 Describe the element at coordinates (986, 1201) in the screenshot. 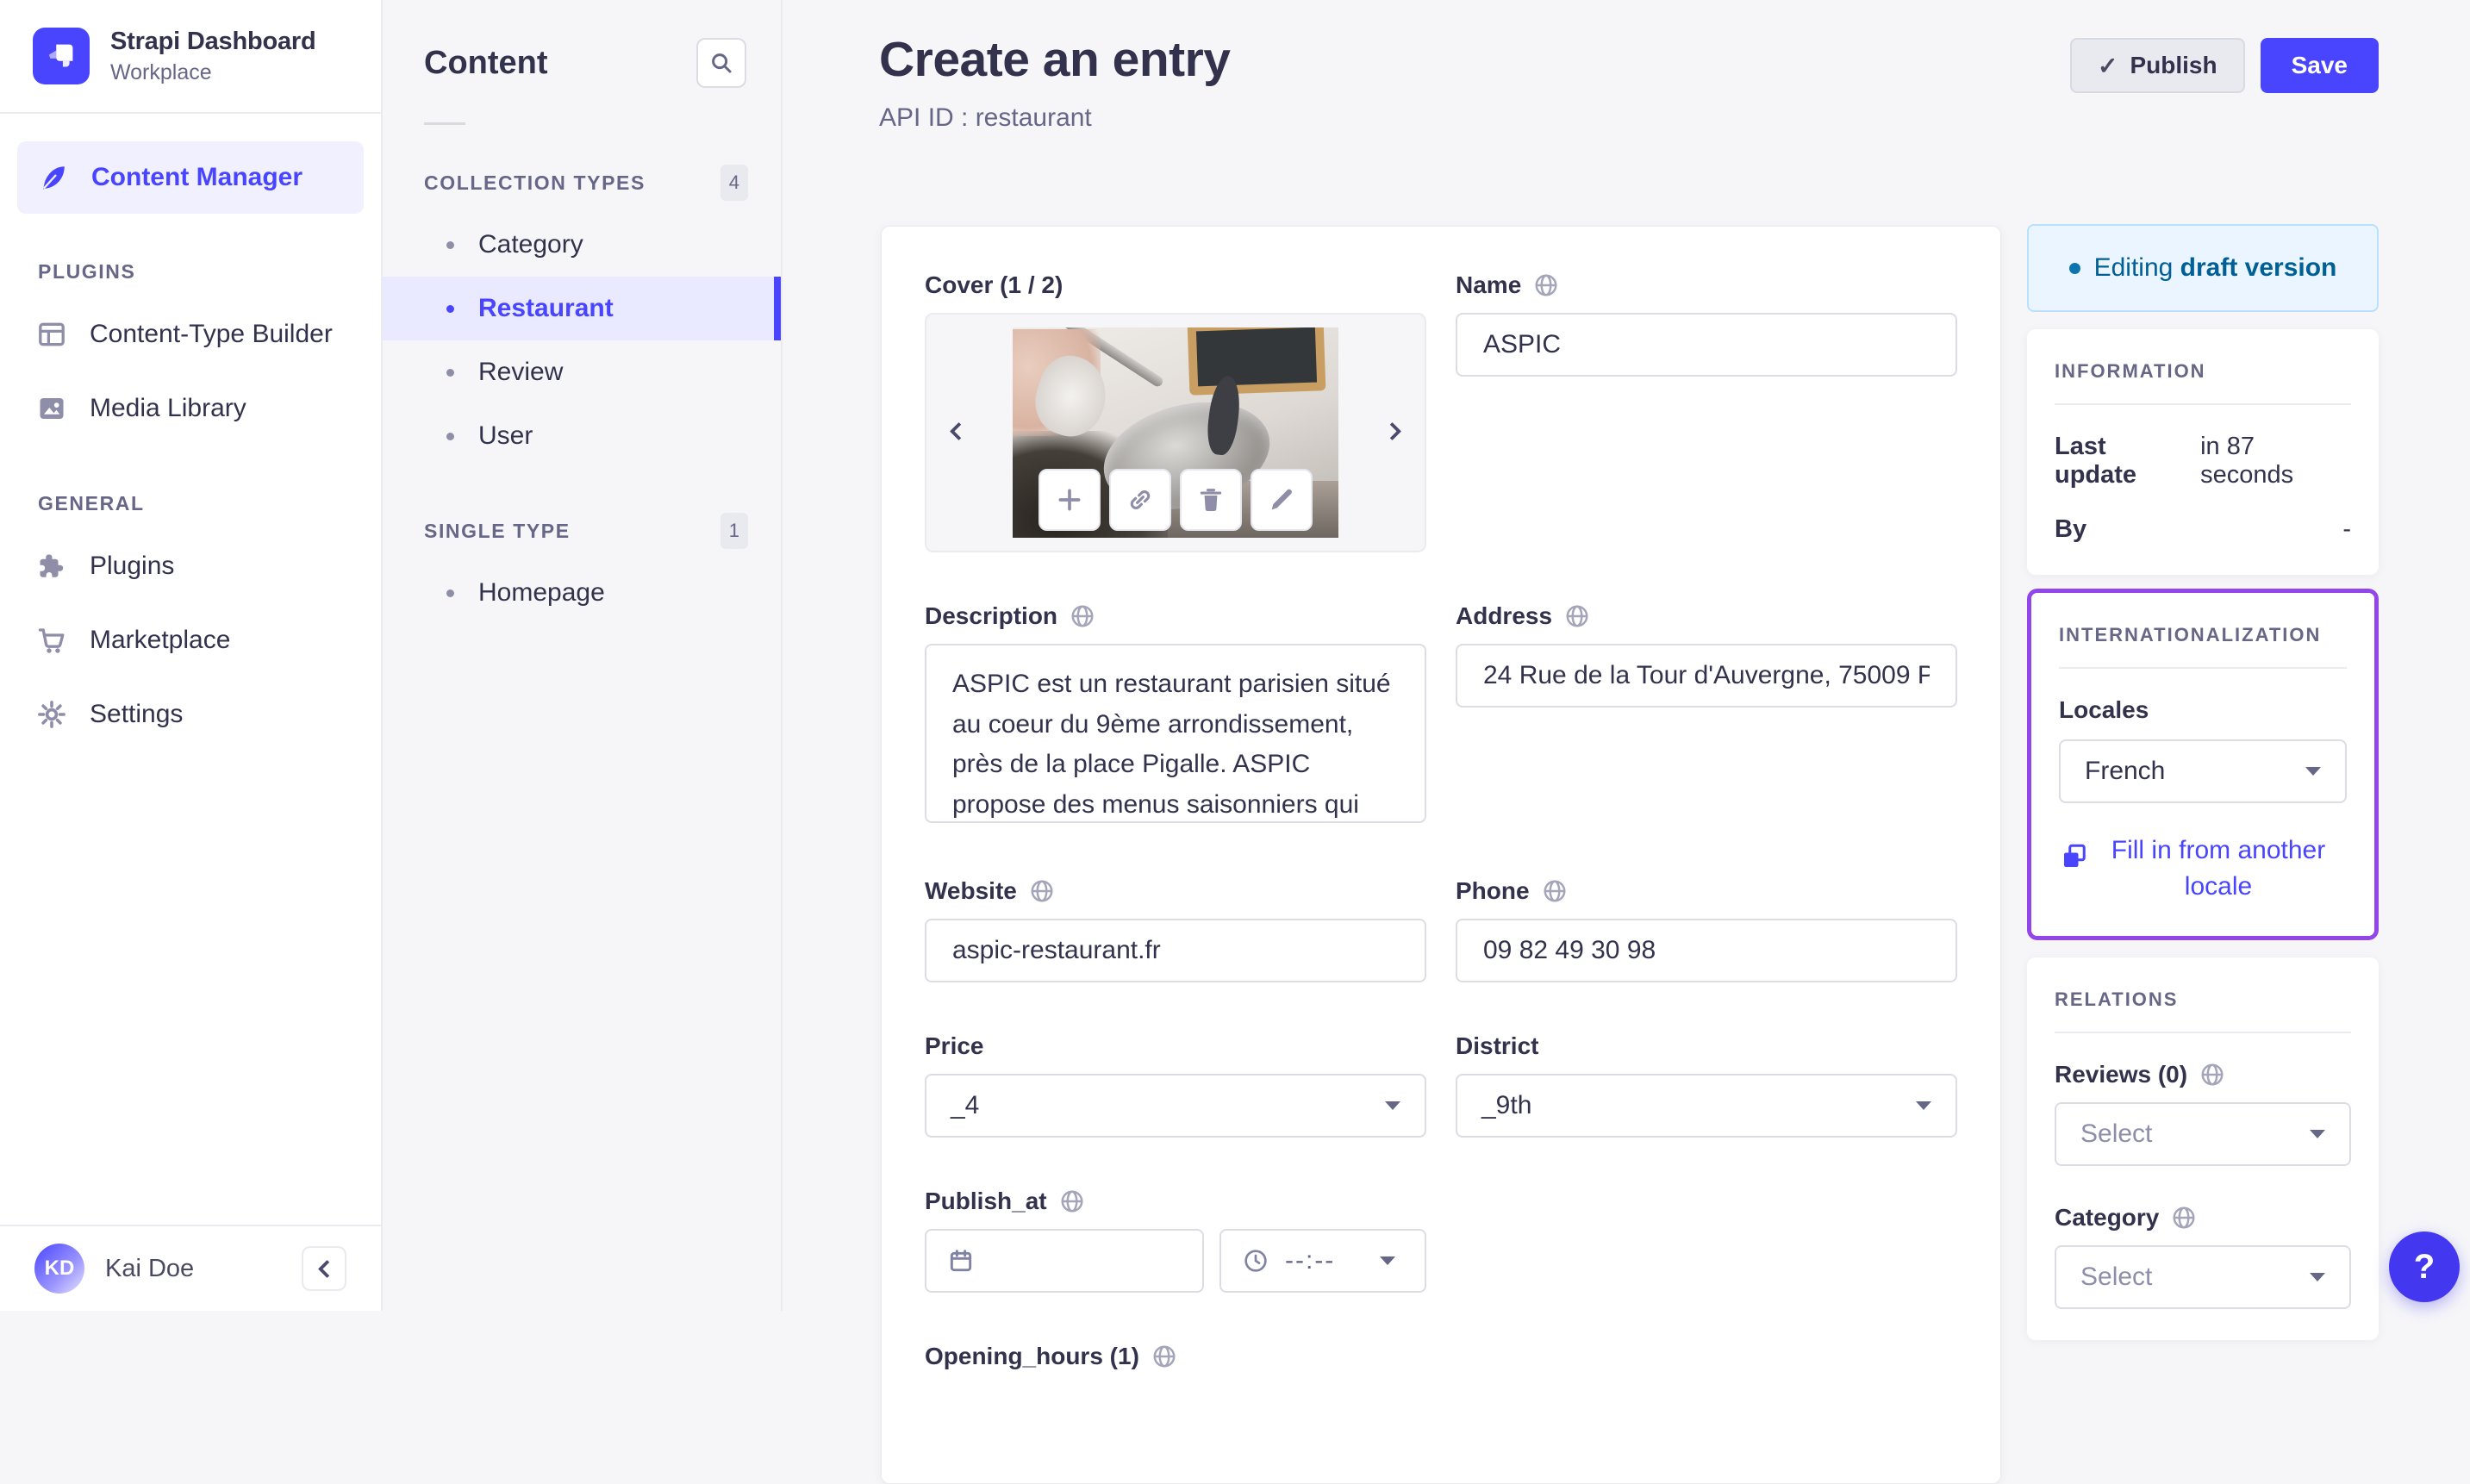

I see `field-label: Publish_at` at that location.